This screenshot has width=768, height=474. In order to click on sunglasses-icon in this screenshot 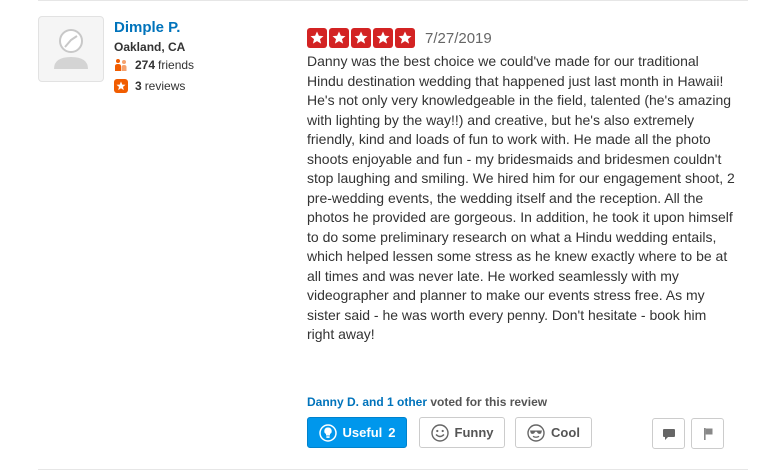, I will do `click(536, 432)`.